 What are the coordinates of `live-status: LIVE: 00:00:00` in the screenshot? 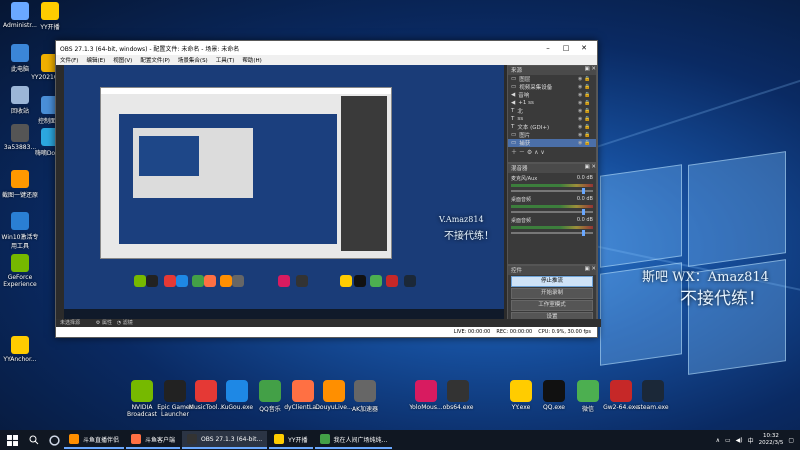 It's located at (472, 332).